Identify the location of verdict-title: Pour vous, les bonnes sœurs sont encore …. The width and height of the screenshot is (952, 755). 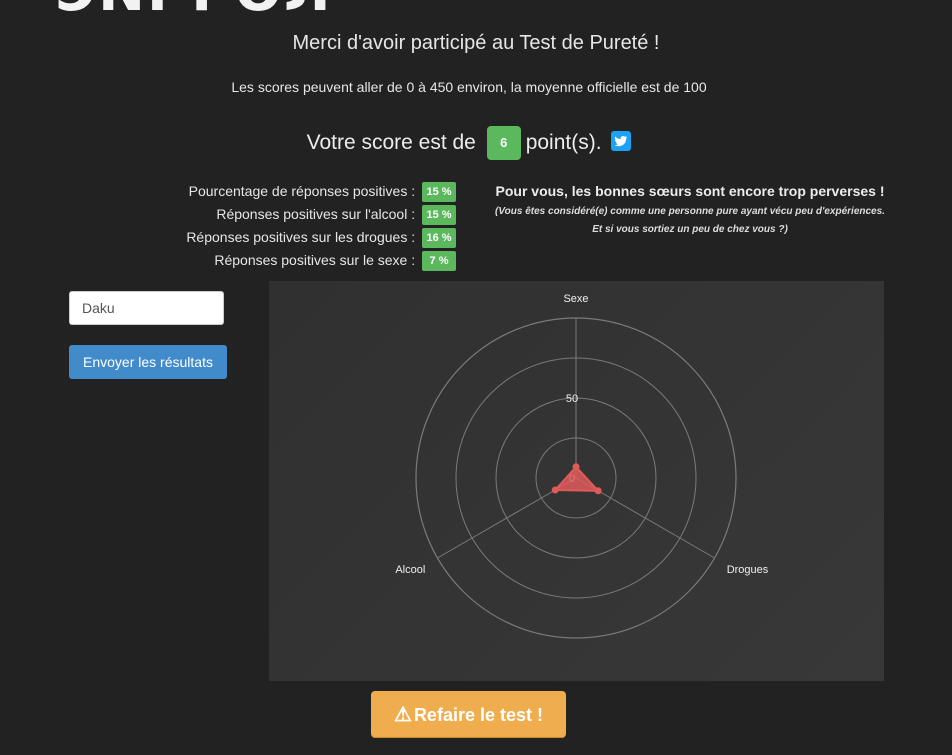
(690, 191).